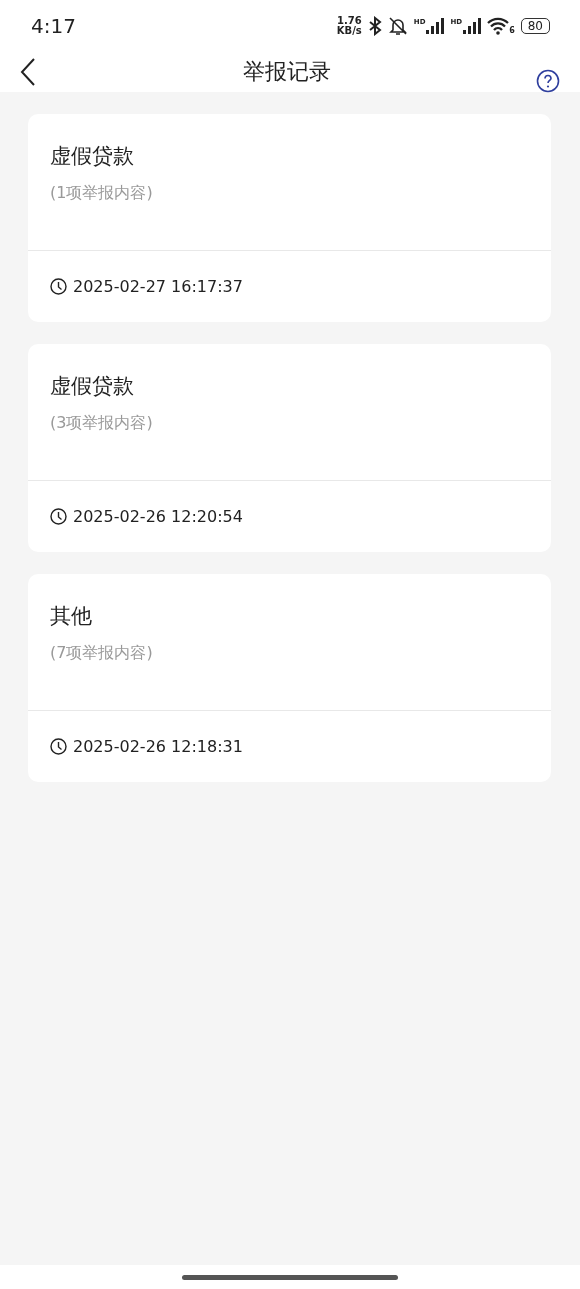 This screenshot has height=1289, width=580. Describe the element at coordinates (397, 26) in the screenshot. I see `bell-muted-icon` at that location.